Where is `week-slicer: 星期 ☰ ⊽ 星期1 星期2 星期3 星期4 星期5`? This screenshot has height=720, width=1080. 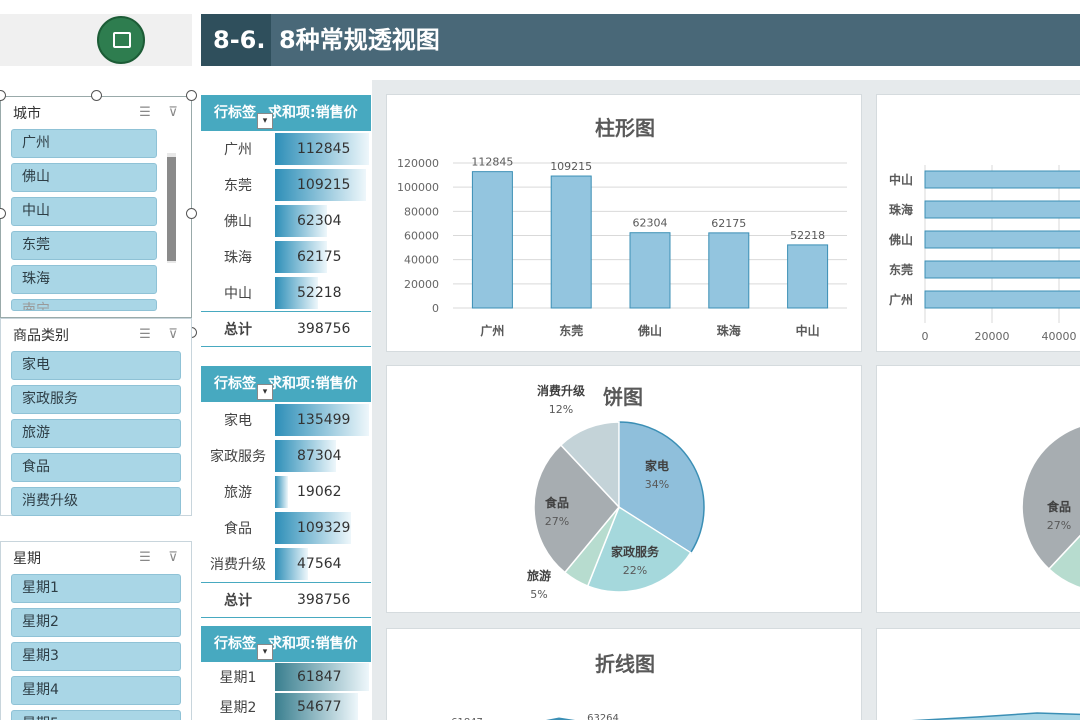
week-slicer: 星期 ☰ ⊽ 星期1 星期2 星期3 星期4 星期5 is located at coordinates (96, 630).